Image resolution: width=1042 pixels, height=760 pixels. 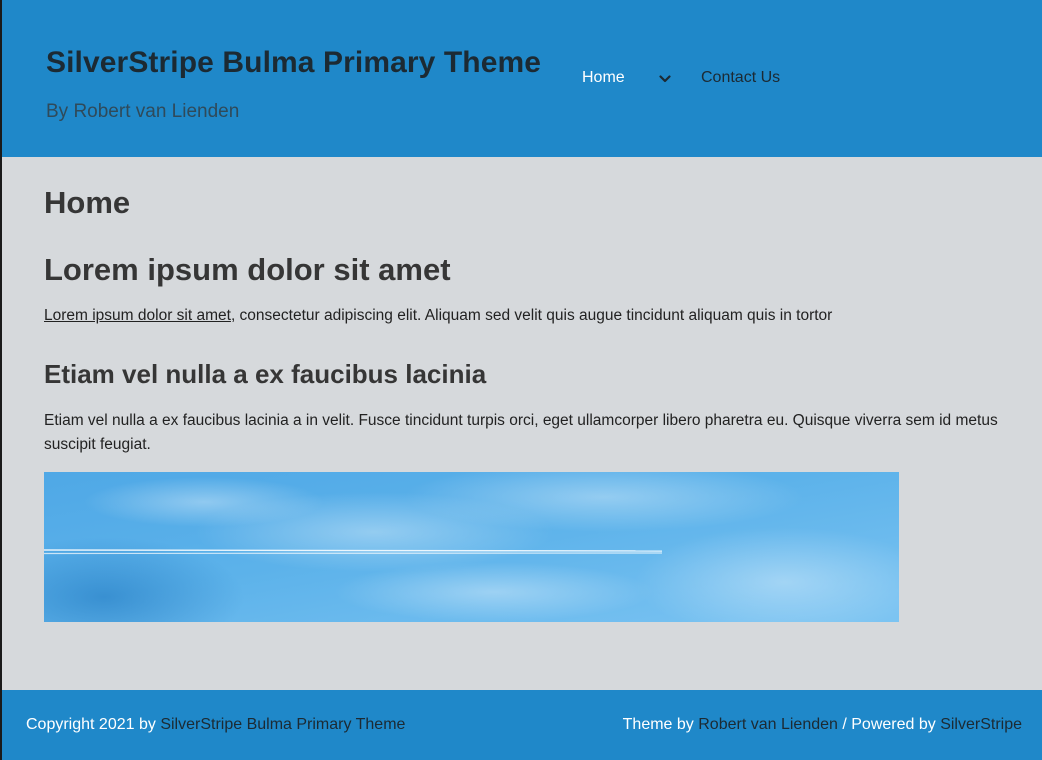 What do you see at coordinates (981, 724) in the screenshot?
I see `footer-silverstripe-link: SilverStripe` at bounding box center [981, 724].